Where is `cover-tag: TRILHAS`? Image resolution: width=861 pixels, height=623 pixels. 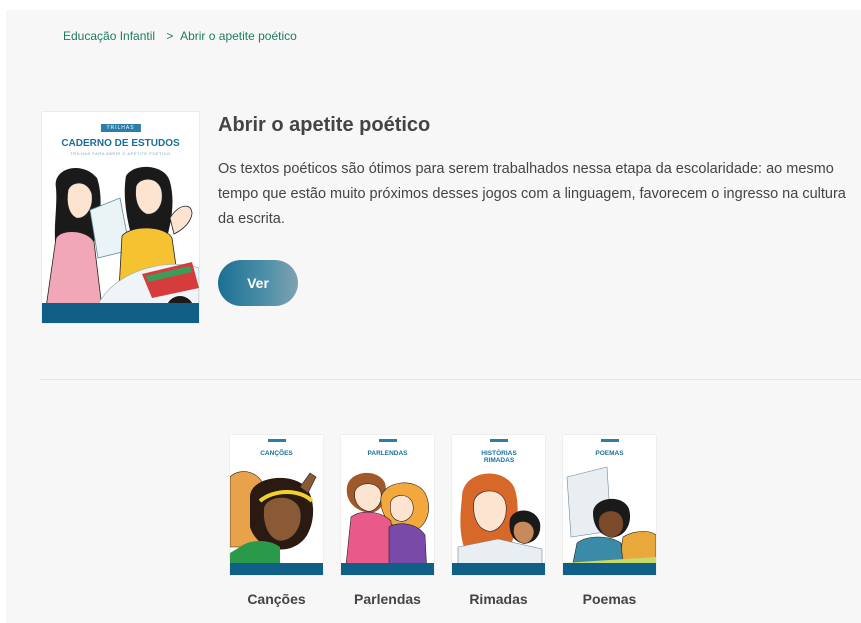
cover-tag: TRILHAS is located at coordinates (120, 128).